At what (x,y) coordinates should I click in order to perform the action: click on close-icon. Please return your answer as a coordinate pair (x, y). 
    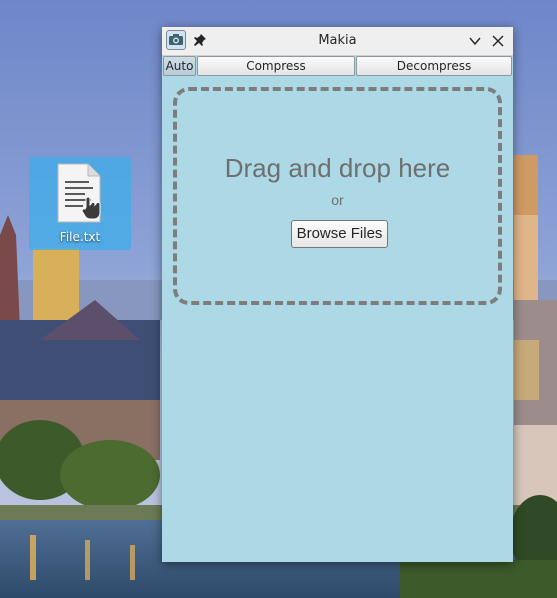
    Looking at the image, I should click on (498, 41).